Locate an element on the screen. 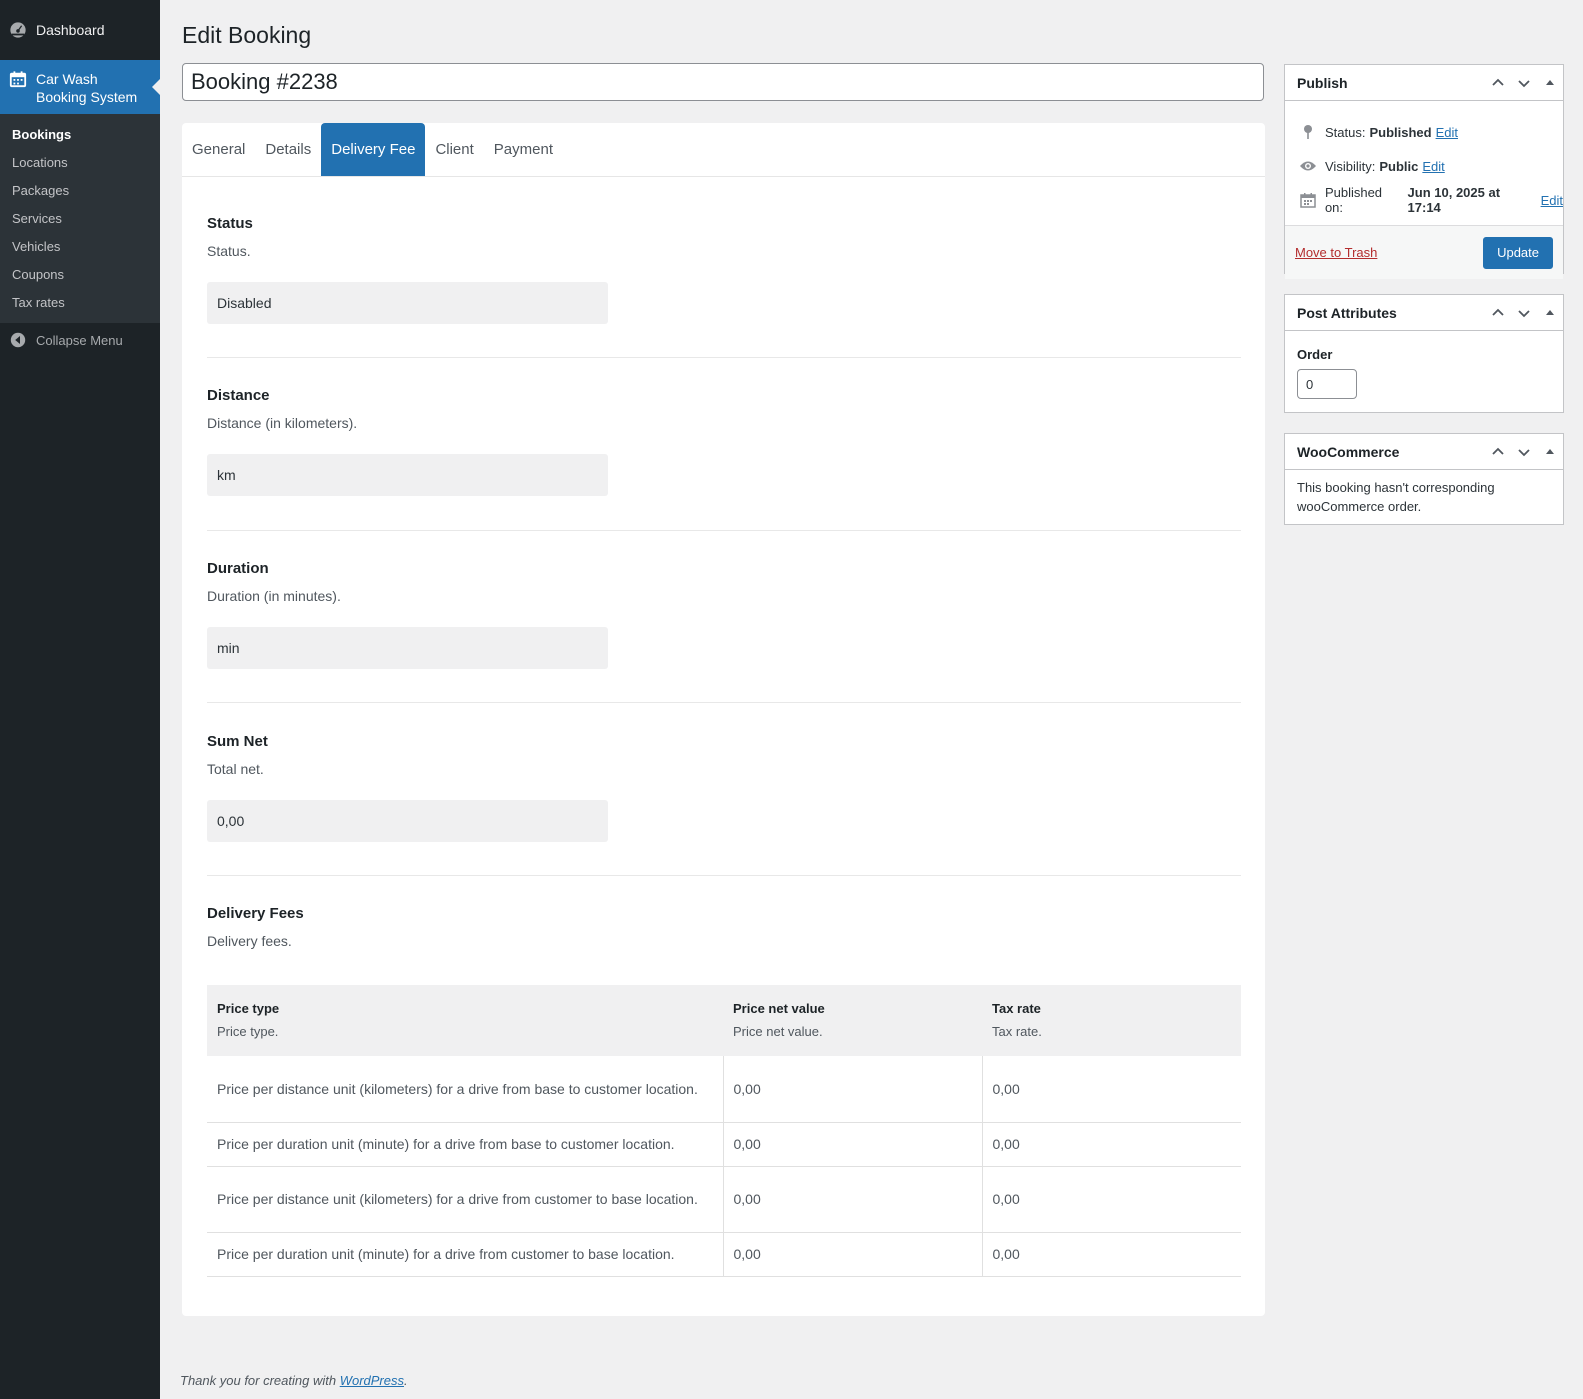 Image resolution: width=1583 pixels, height=1399 pixels. duration-field: Duration Duration (in minutes). min is located at coordinates (724, 614).